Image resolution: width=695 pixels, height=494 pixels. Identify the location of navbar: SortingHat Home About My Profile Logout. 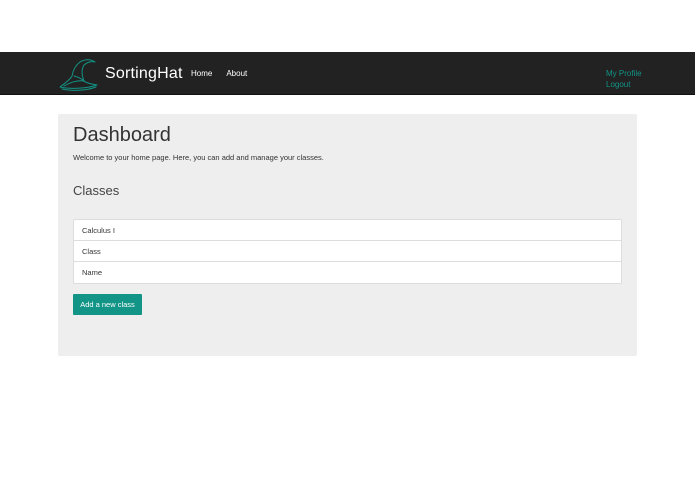
(347, 73).